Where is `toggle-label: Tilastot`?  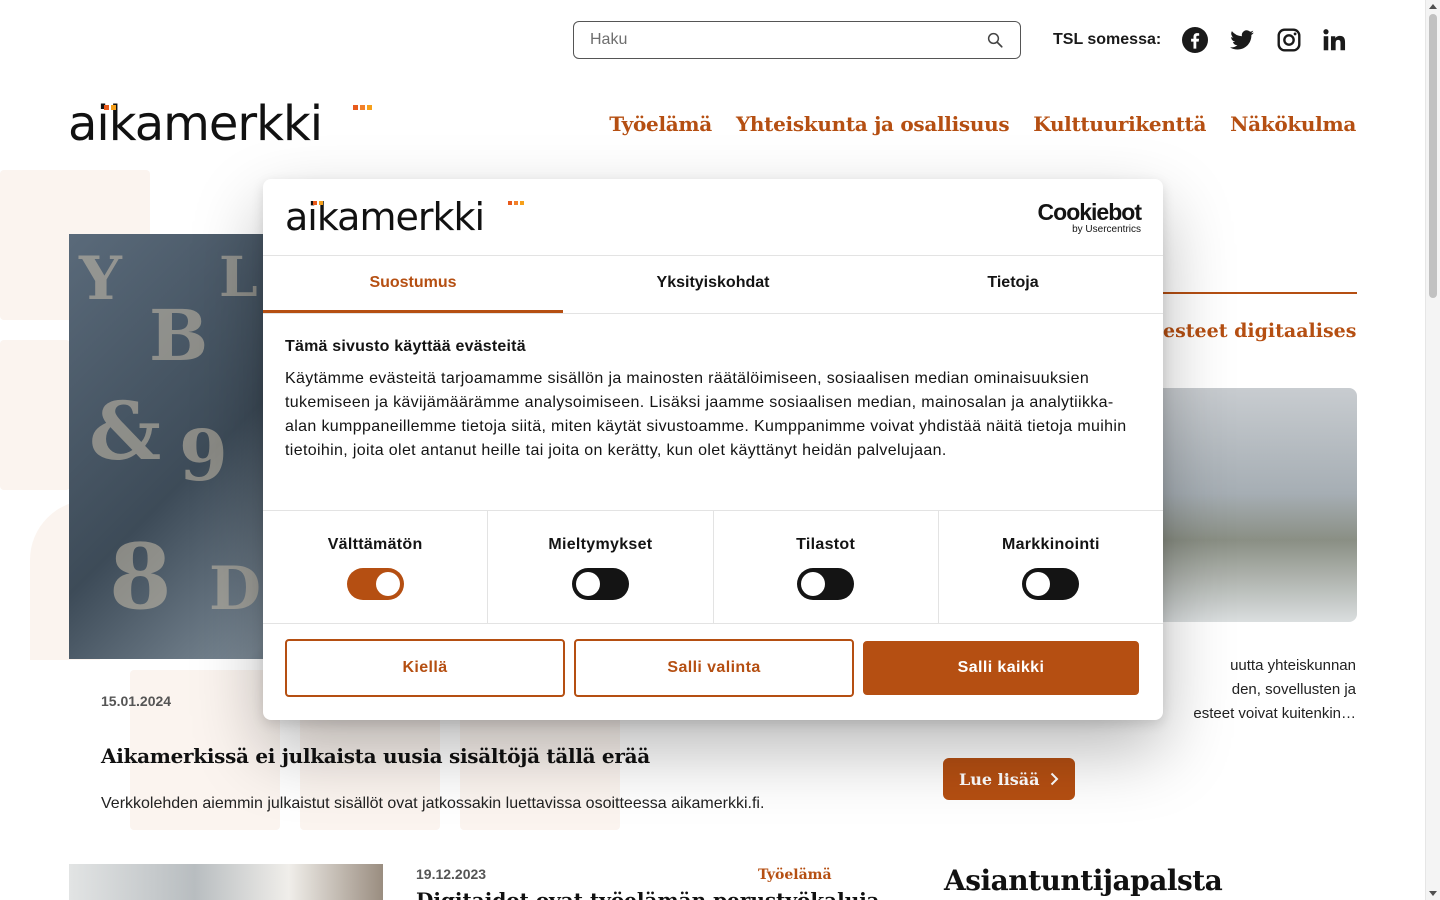 toggle-label: Tilastot is located at coordinates (826, 544).